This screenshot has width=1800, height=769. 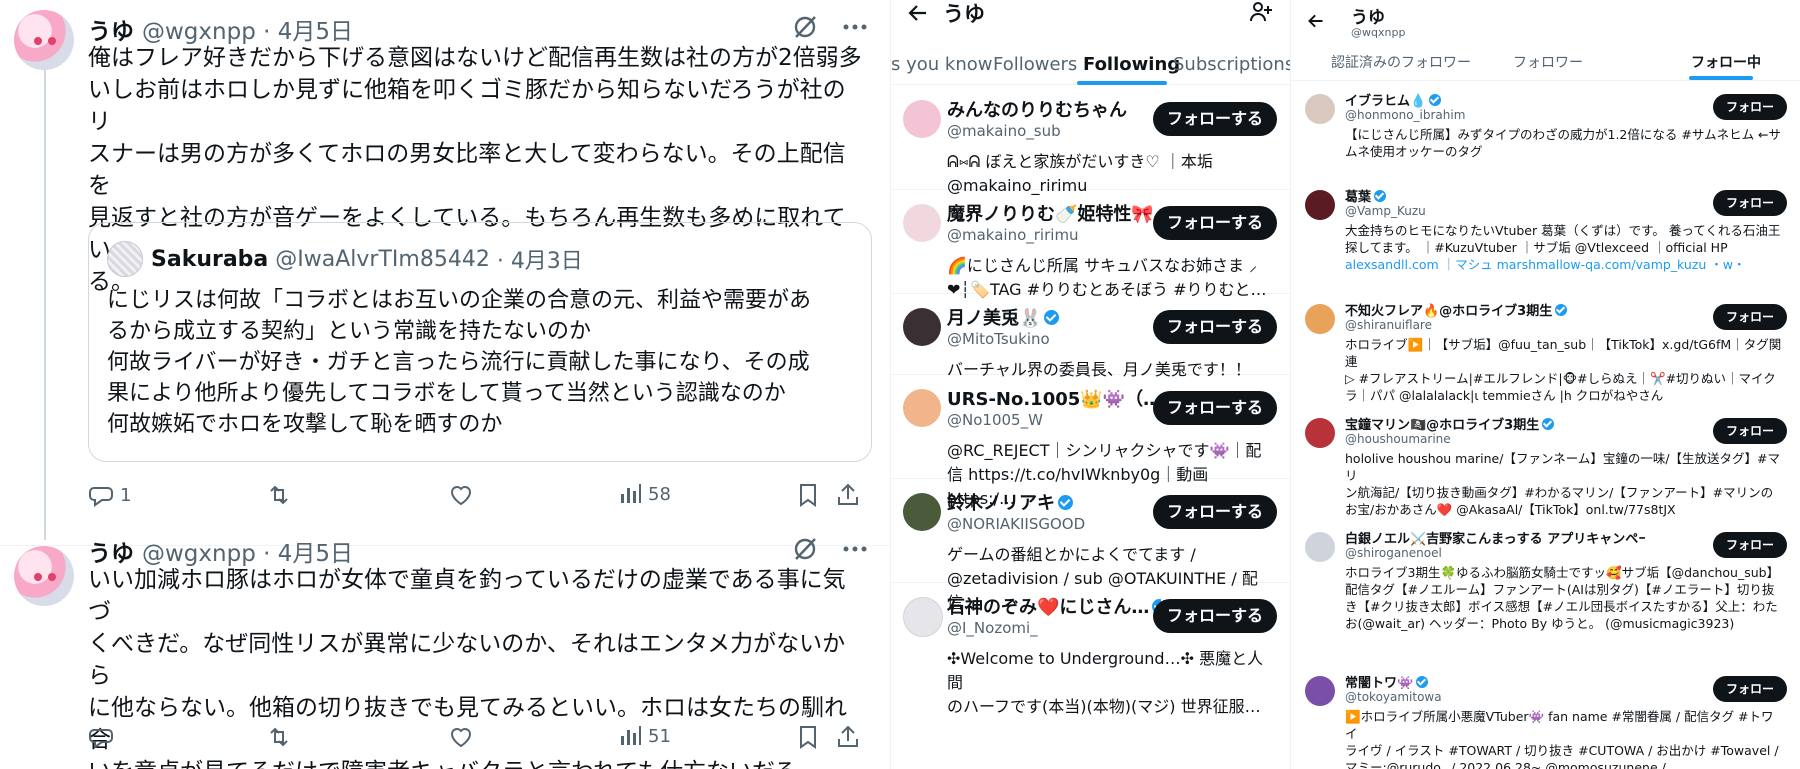 I want to click on user-handle: @makaino_sub, so click(x=1004, y=131).